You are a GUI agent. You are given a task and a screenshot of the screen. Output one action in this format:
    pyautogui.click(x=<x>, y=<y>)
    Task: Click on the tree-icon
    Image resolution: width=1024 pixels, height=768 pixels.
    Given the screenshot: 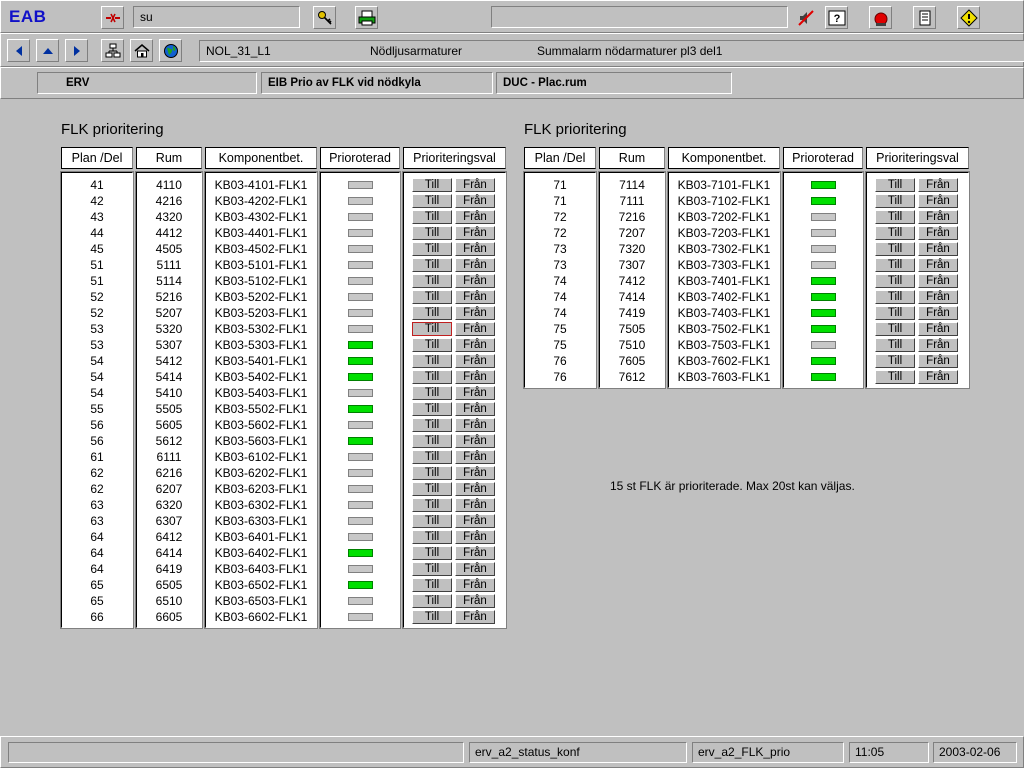 What is the action you would take?
    pyautogui.click(x=112, y=50)
    